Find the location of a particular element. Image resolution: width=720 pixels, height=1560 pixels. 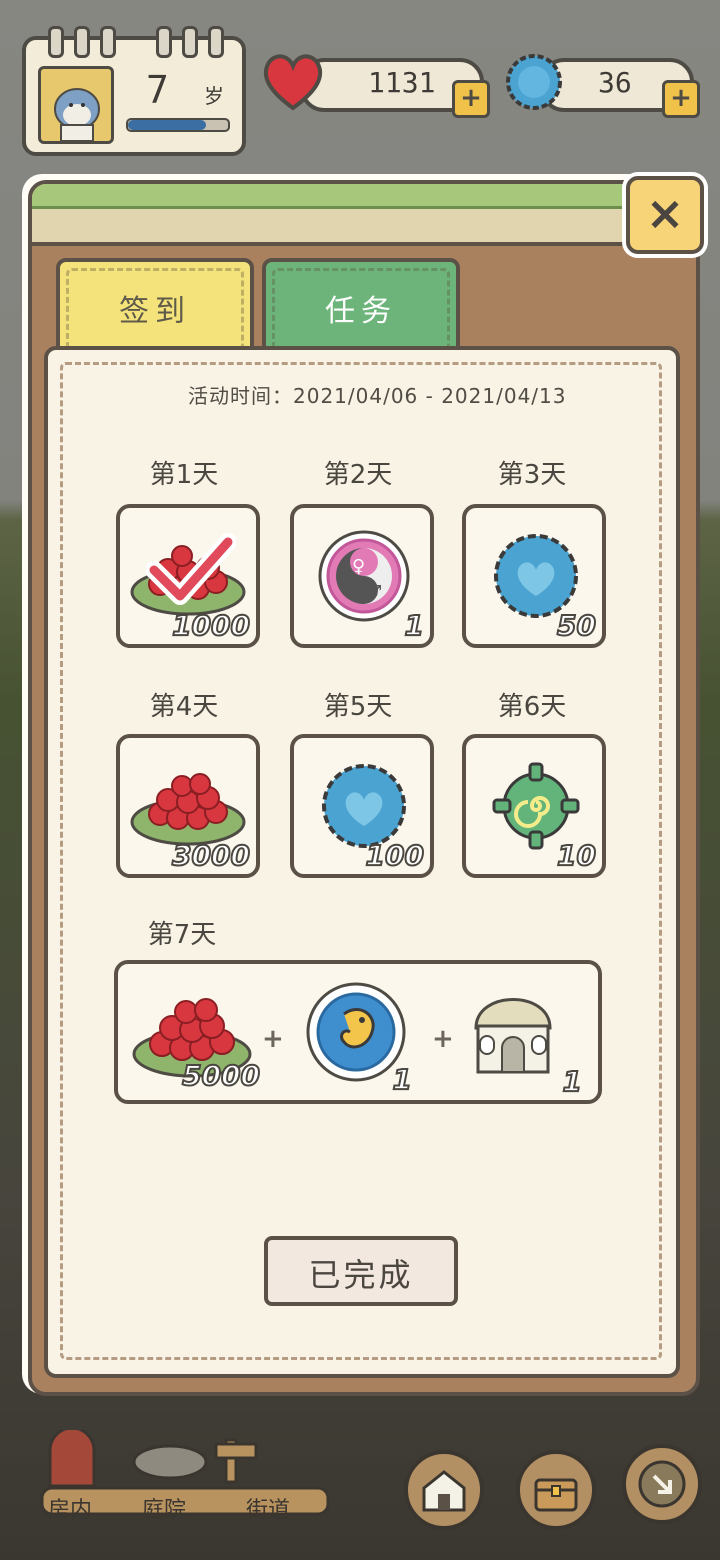

dome-house-icon is located at coordinates (513, 1036).